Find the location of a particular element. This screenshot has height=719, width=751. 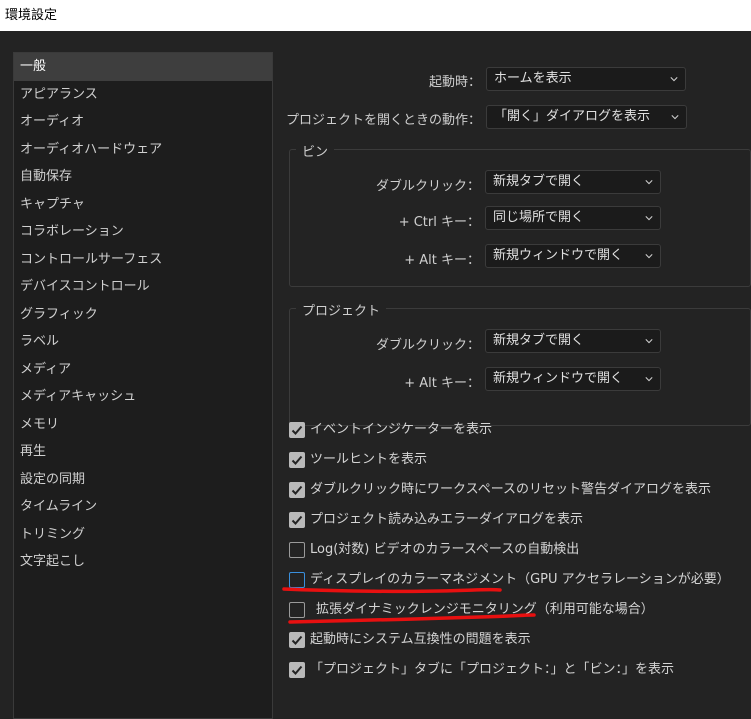

bin-alt-dropdown: 新規ウィンドウで開く is located at coordinates (573, 256).